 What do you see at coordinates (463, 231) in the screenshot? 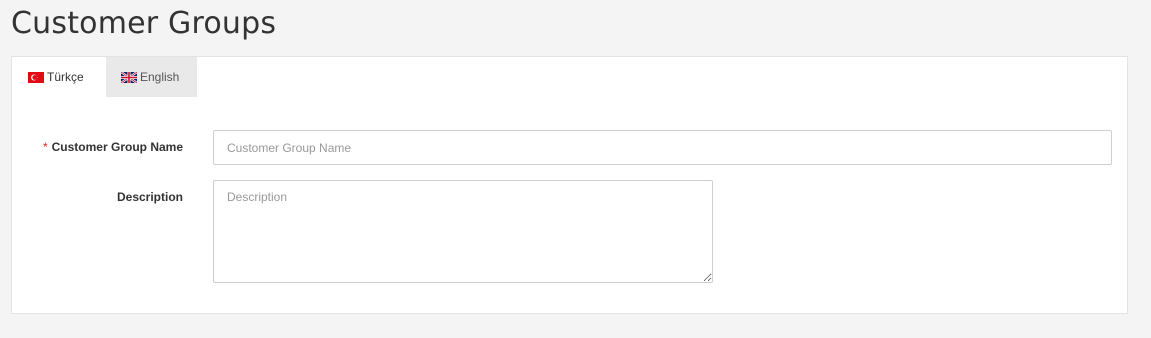
I see `description-textarea` at bounding box center [463, 231].